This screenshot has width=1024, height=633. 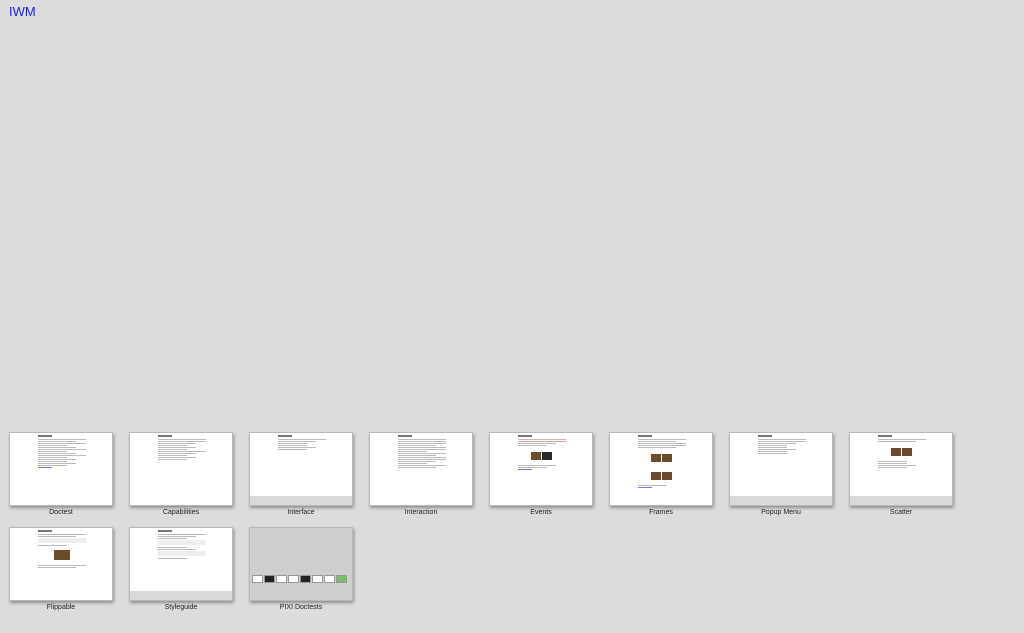 What do you see at coordinates (541, 469) in the screenshot?
I see `thumbnail-events` at bounding box center [541, 469].